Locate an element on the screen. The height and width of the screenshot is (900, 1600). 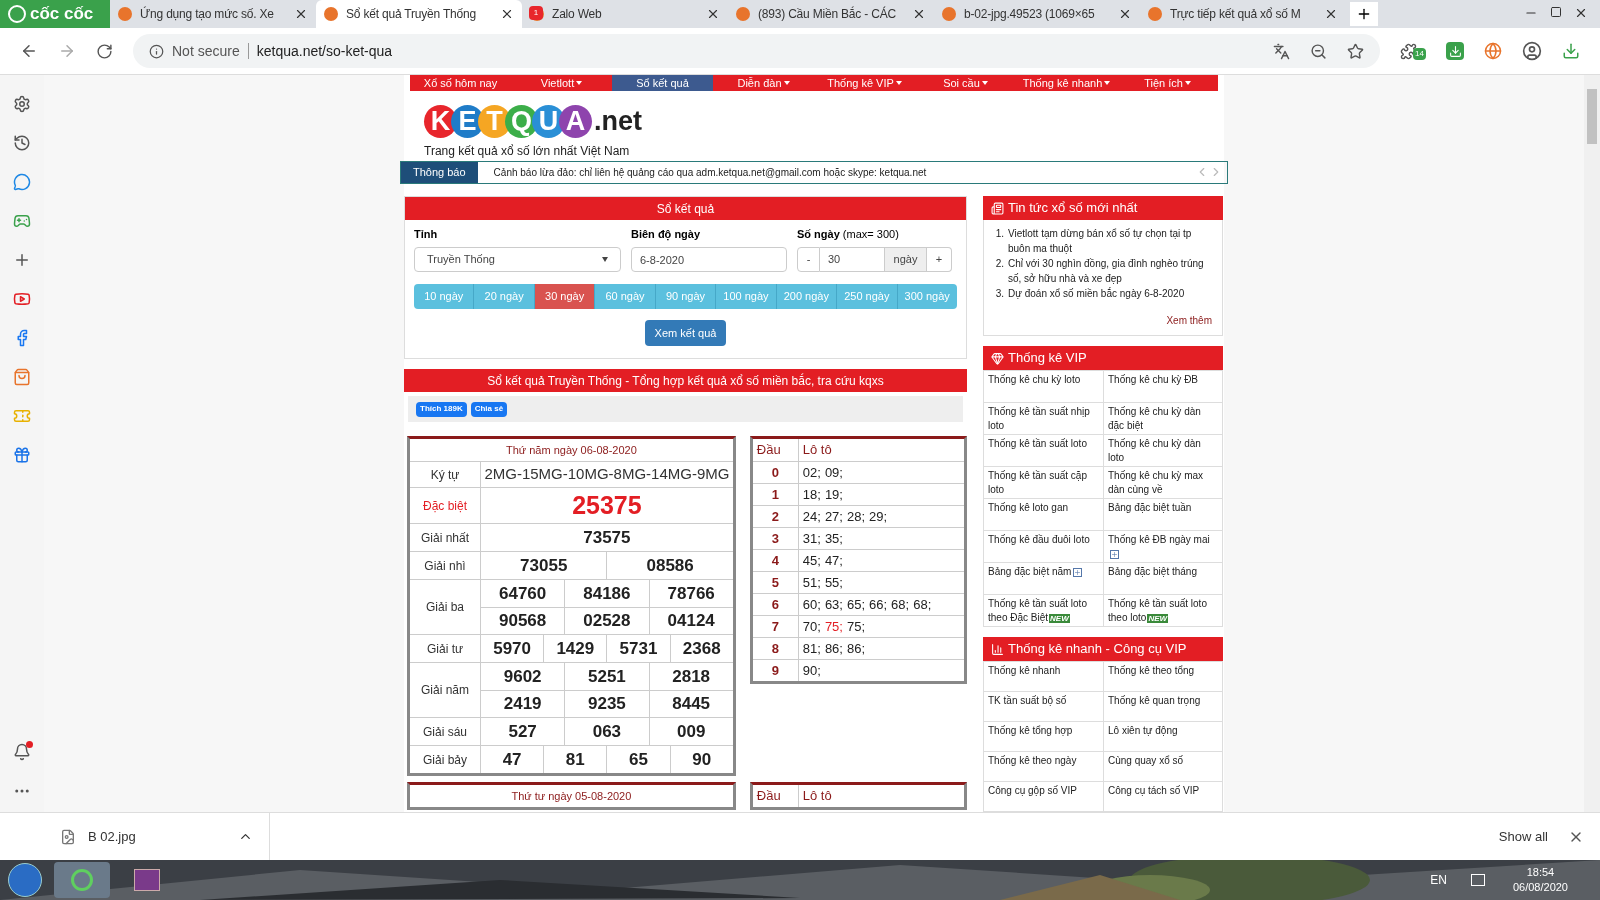
stats-link: Thống kê theo tổng is located at coordinates (1162, 676).